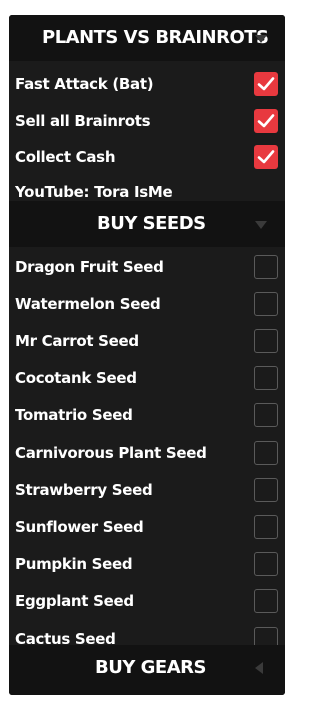 This screenshot has height=712, width=320. Describe the element at coordinates (151, 223) in the screenshot. I see `buy-seeds-title: BUY SEEDS` at that location.